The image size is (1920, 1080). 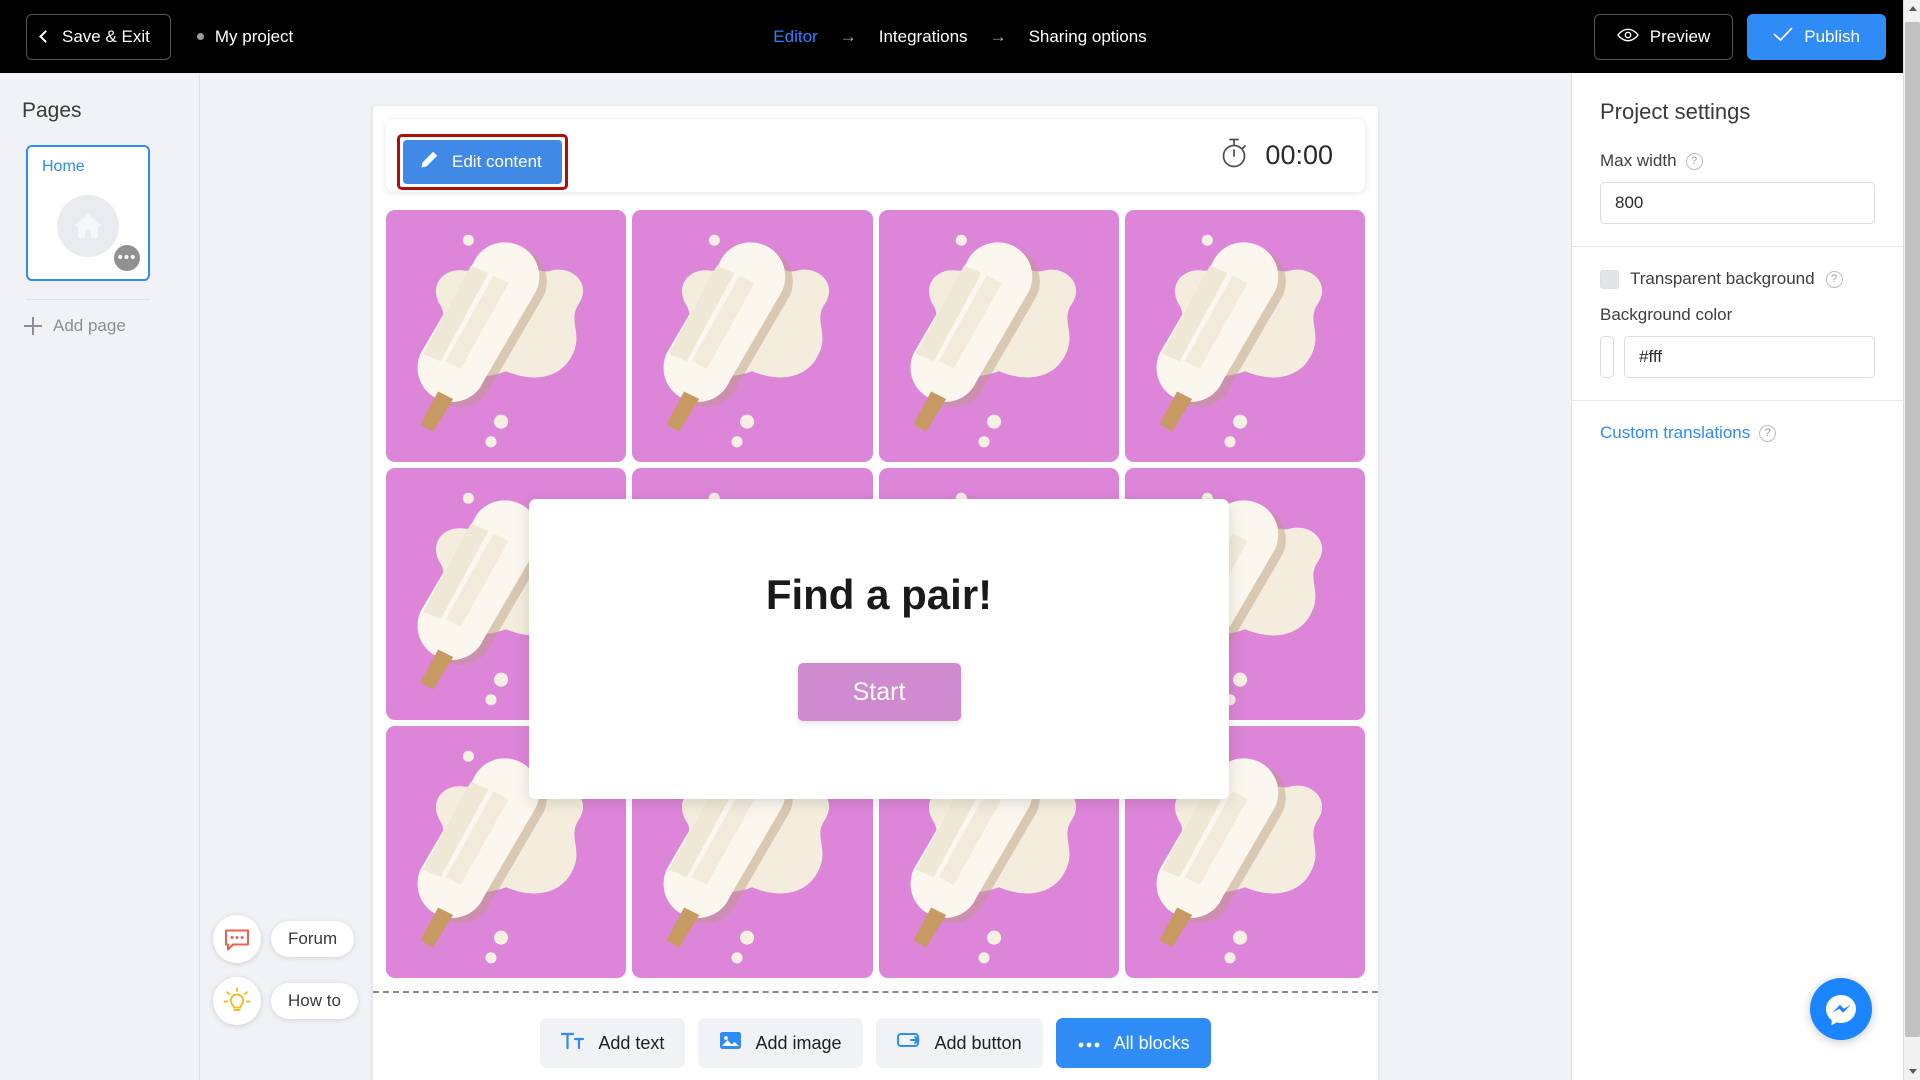 I want to click on sidebar-divider, so click(x=88, y=299).